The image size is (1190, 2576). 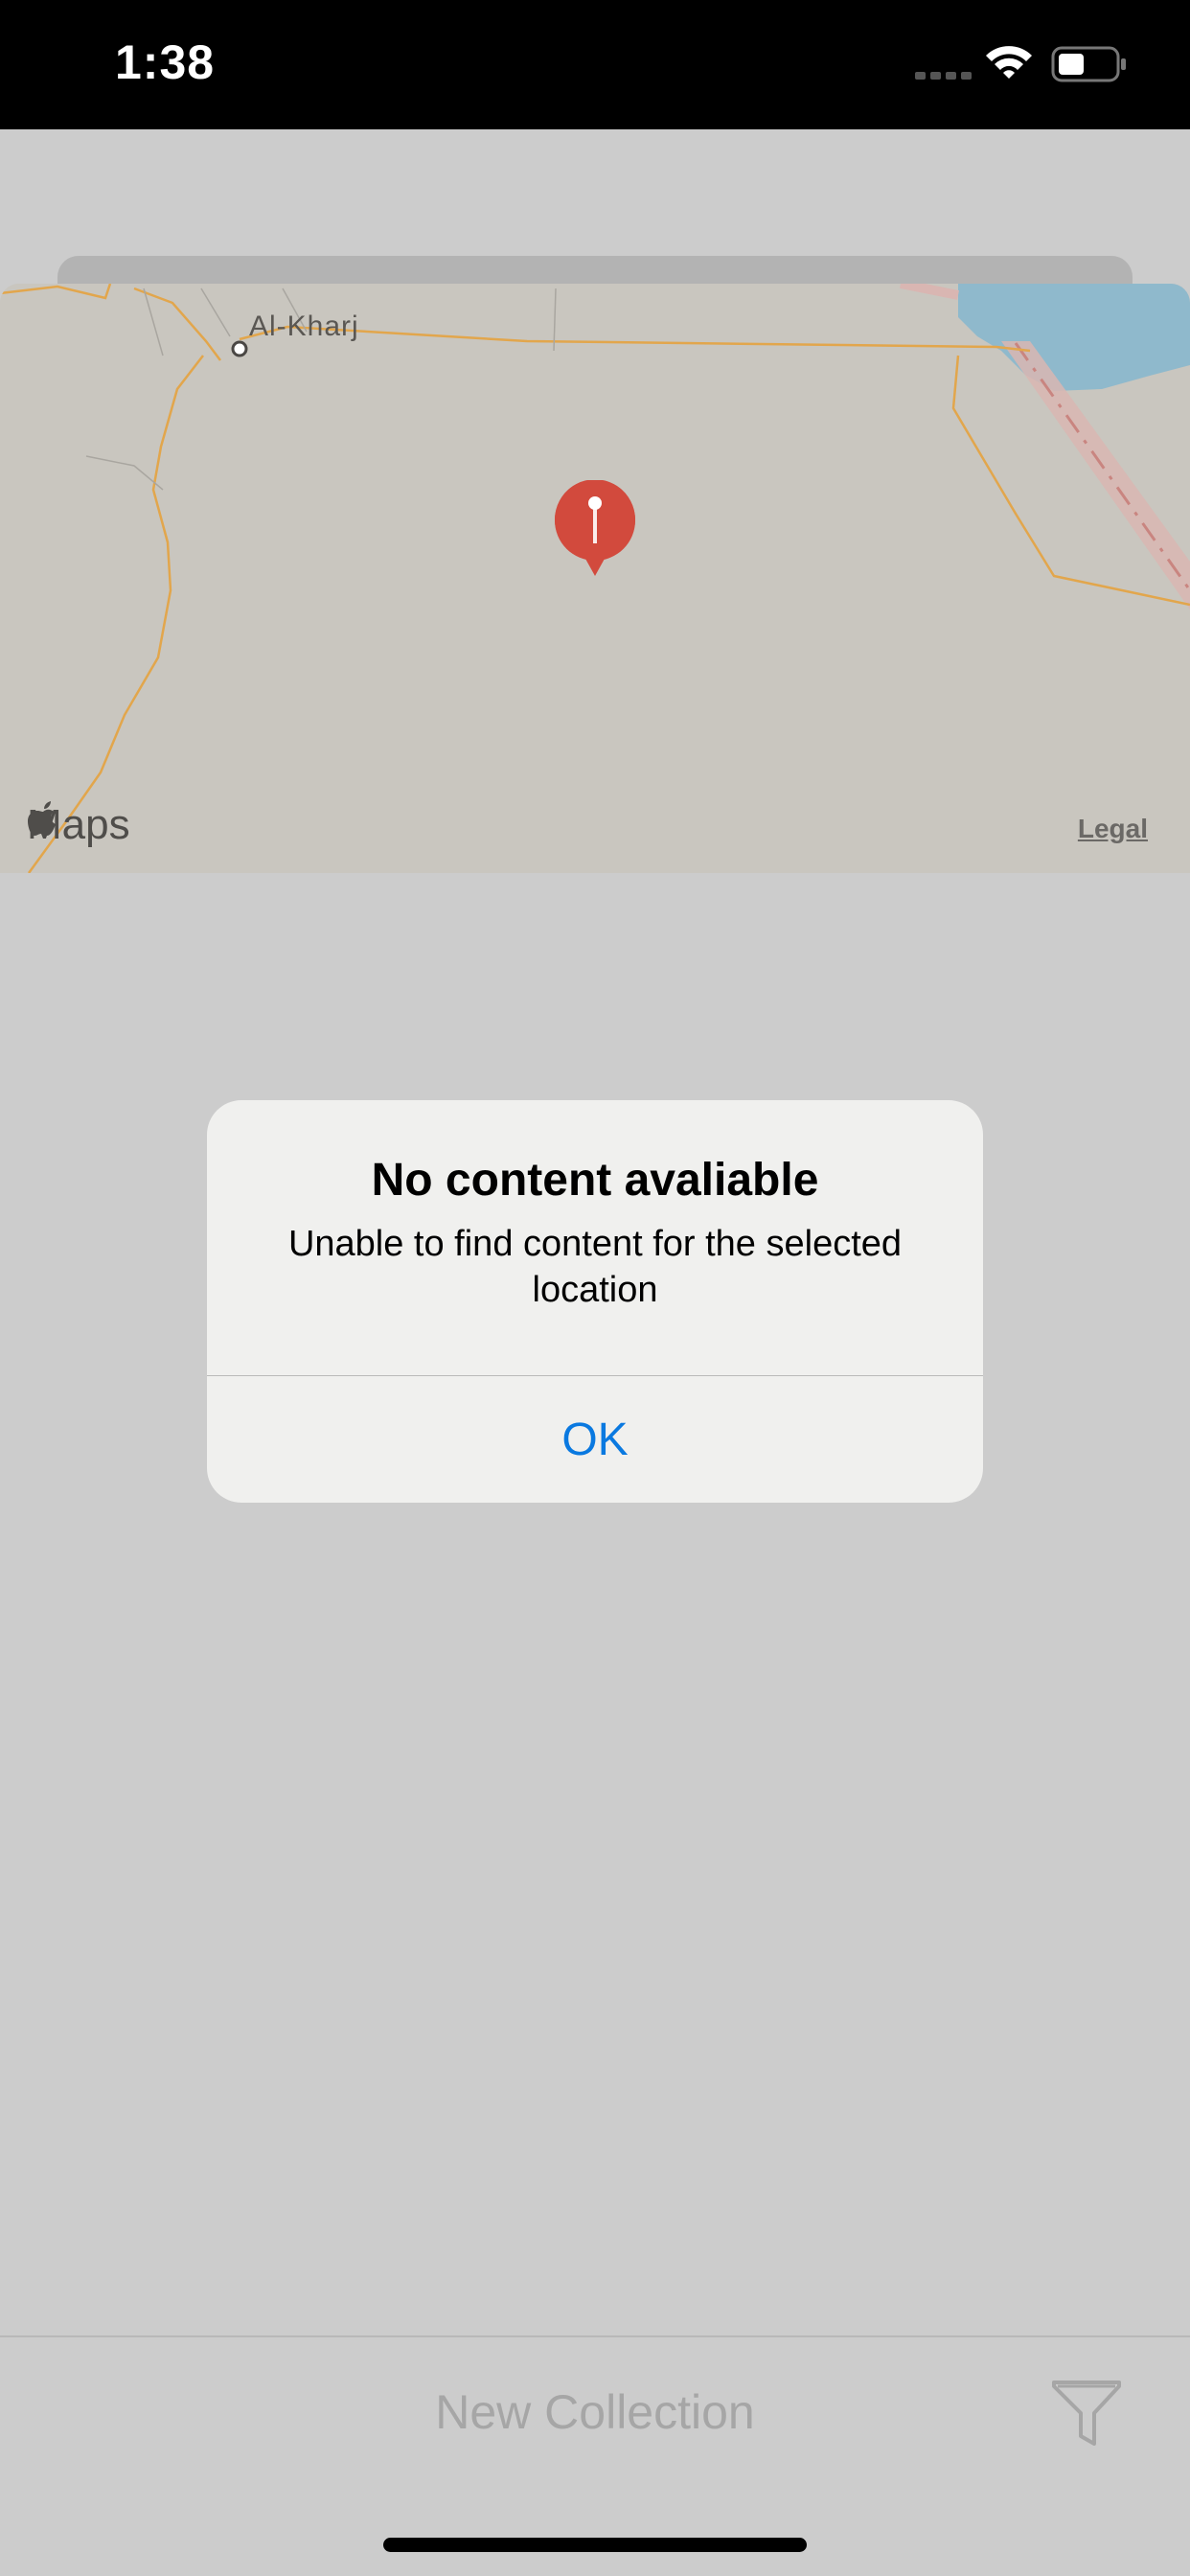 I want to click on alert-ok-button: OK, so click(x=595, y=1439).